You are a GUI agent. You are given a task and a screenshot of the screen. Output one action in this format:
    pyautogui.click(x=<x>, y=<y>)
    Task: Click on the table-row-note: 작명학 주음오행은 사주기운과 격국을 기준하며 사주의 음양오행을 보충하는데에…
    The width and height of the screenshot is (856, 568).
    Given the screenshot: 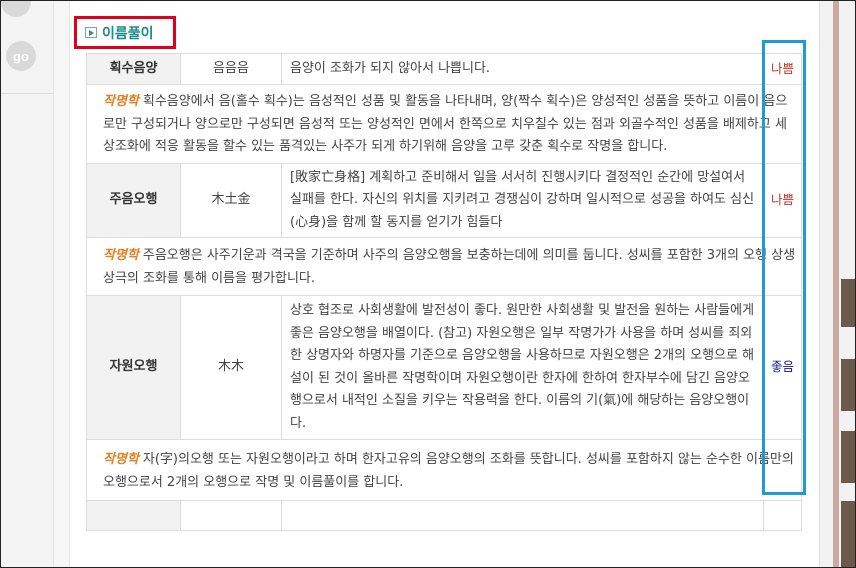 What is the action you would take?
    pyautogui.click(x=444, y=266)
    